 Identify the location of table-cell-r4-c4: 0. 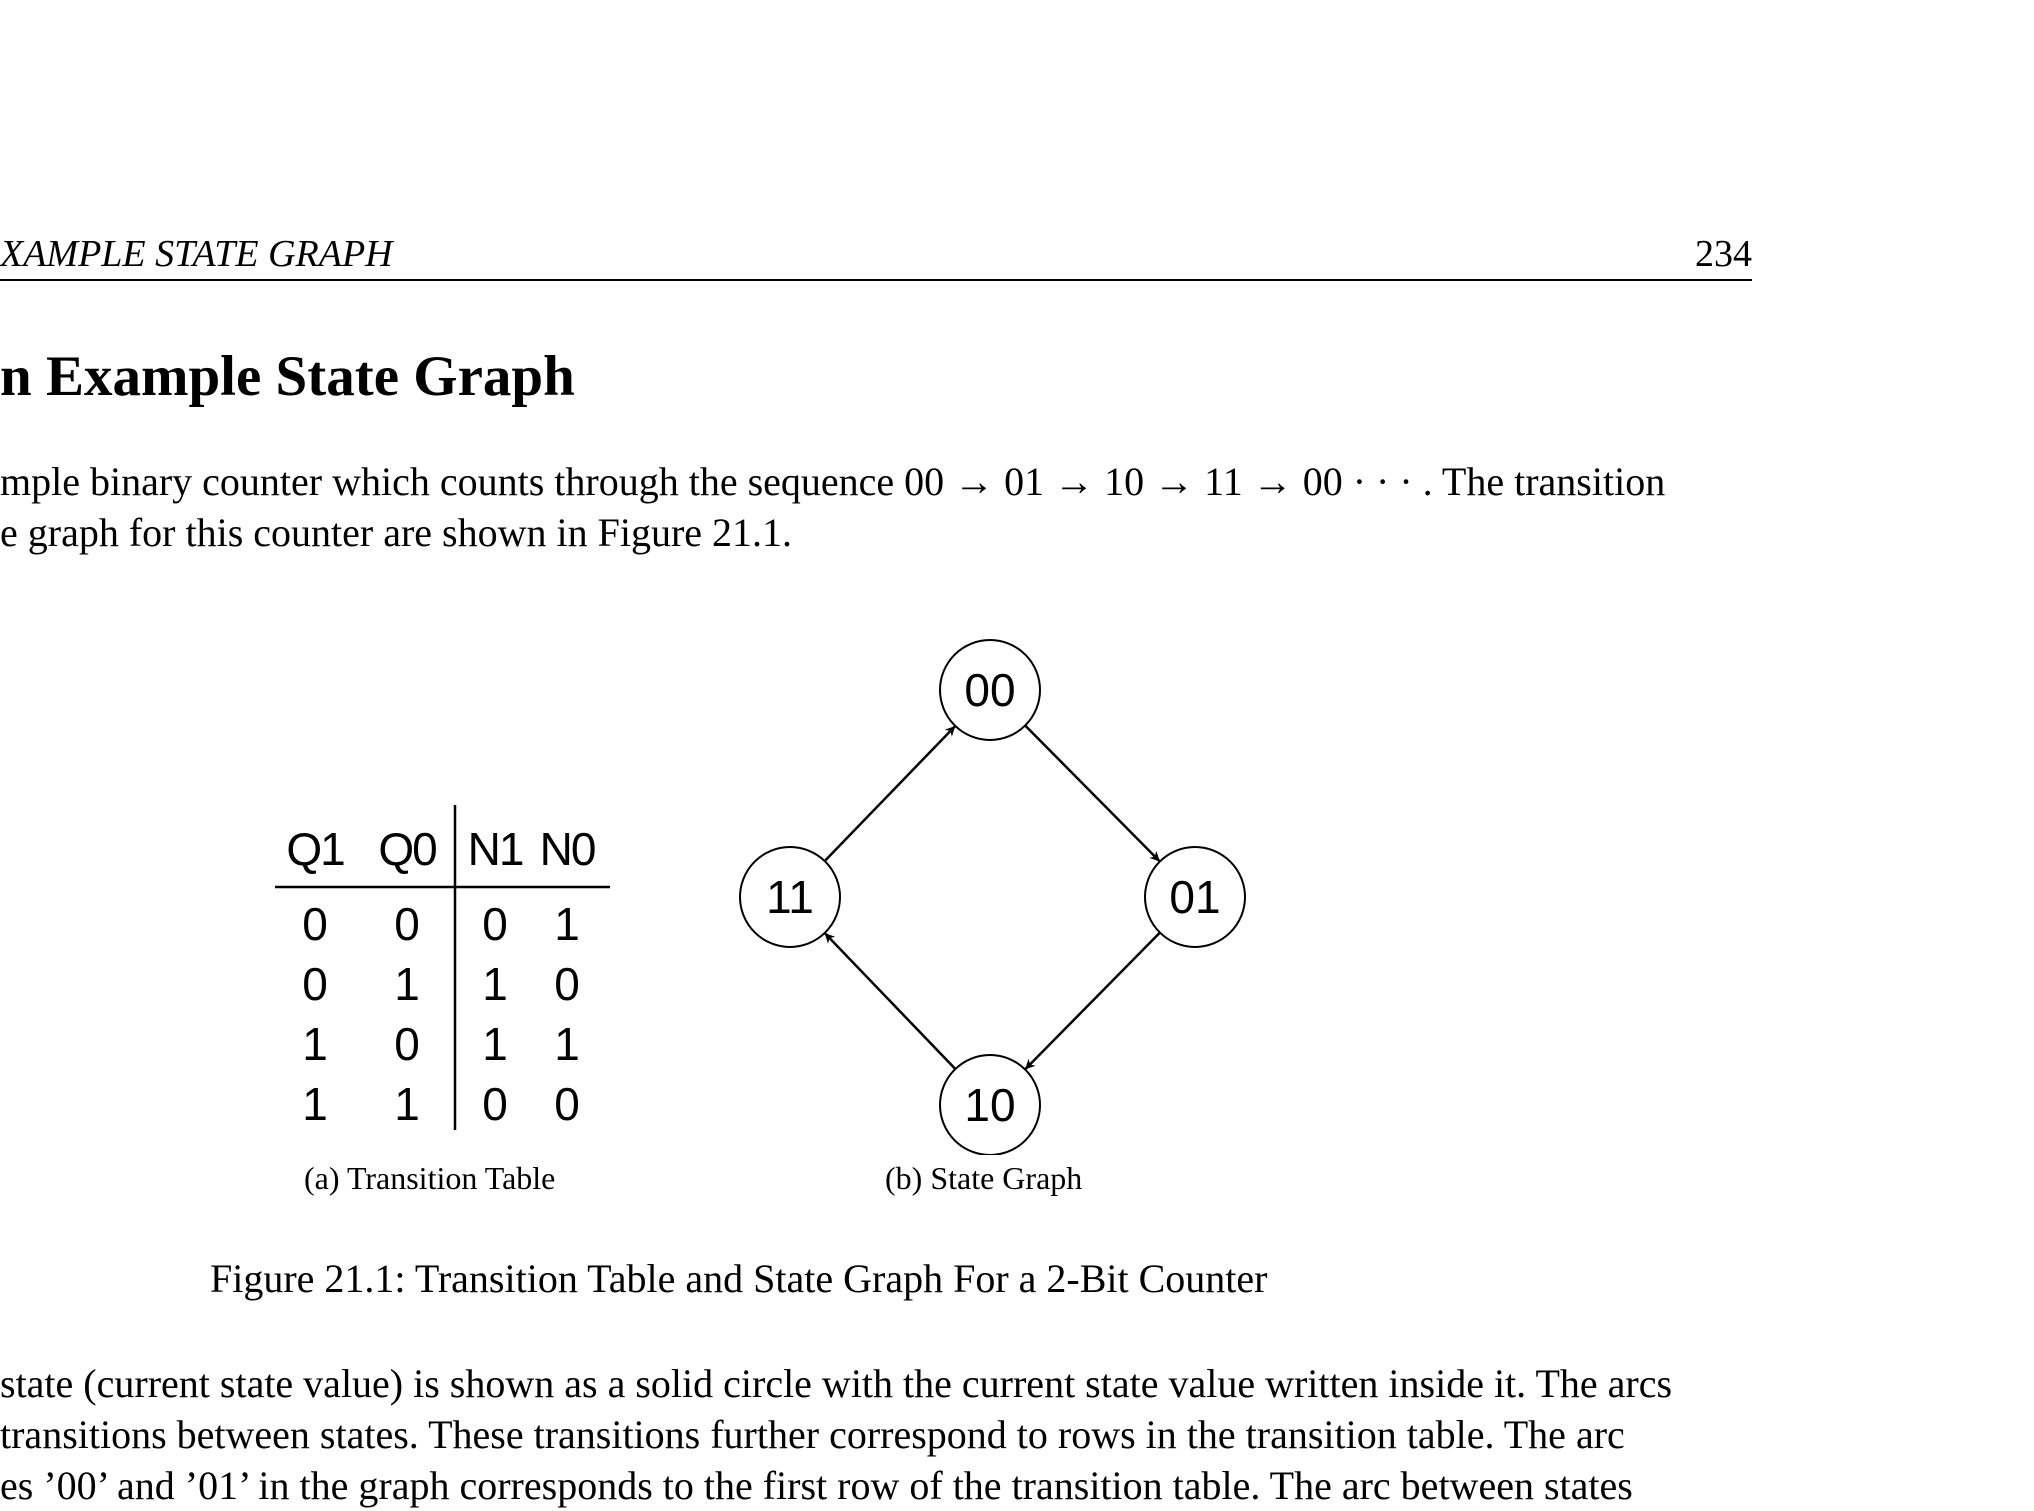
(567, 1104).